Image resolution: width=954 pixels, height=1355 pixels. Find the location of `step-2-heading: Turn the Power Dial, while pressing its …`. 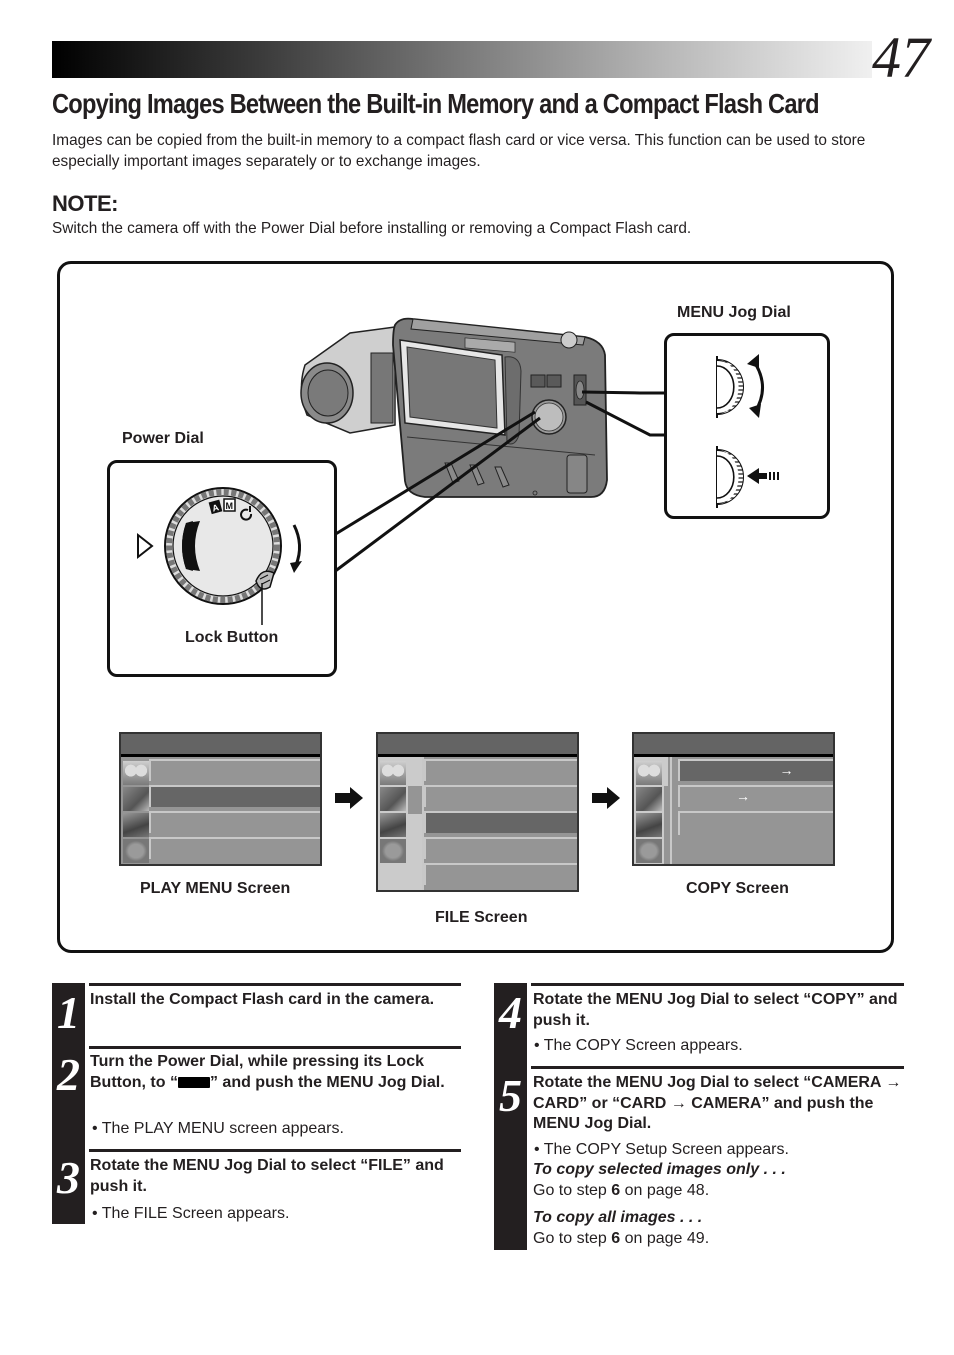

step-2-heading: Turn the Power Dial, while pressing its … is located at coordinates (267, 1072).